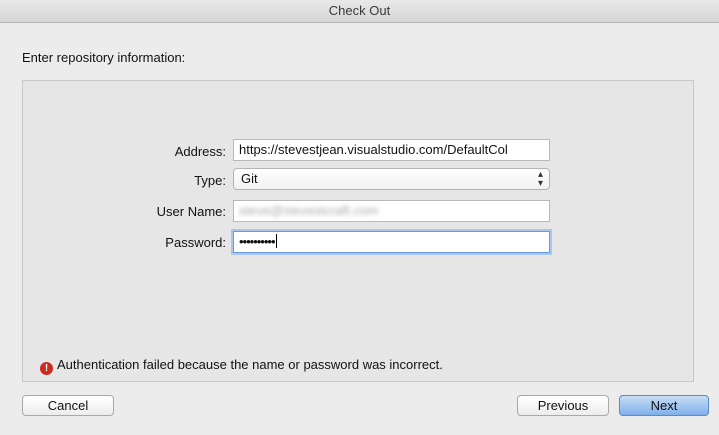  What do you see at coordinates (200, 151) in the screenshot?
I see `address-label: Address:` at bounding box center [200, 151].